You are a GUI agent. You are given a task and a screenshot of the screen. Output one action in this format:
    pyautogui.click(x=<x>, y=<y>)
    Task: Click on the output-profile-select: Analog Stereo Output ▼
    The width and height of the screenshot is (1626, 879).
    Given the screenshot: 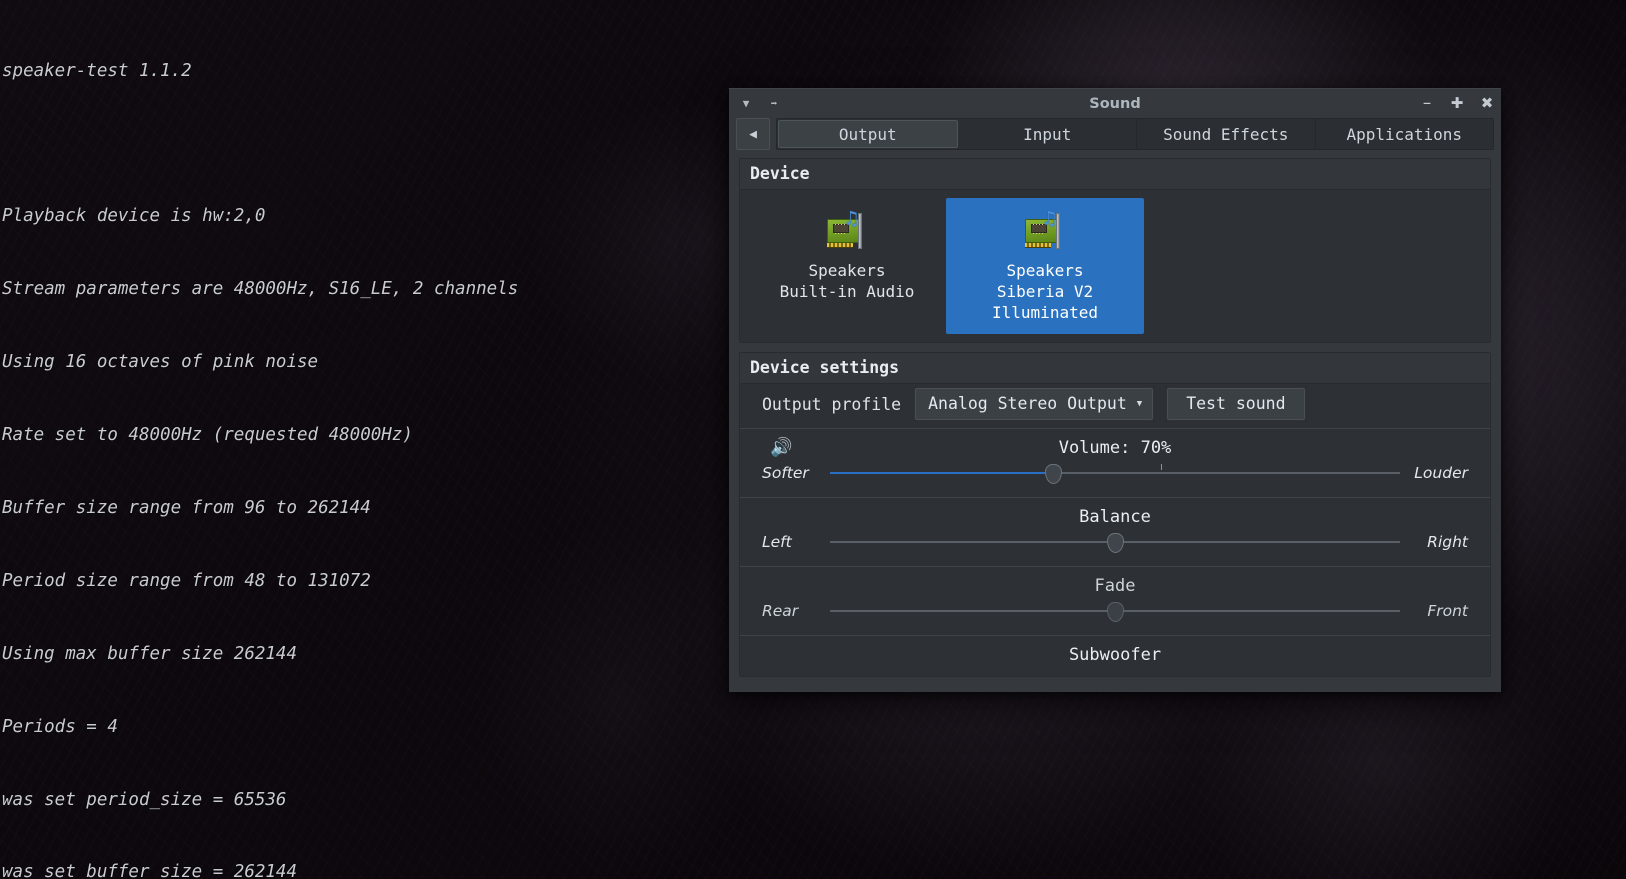 What is the action you would take?
    pyautogui.click(x=1034, y=404)
    